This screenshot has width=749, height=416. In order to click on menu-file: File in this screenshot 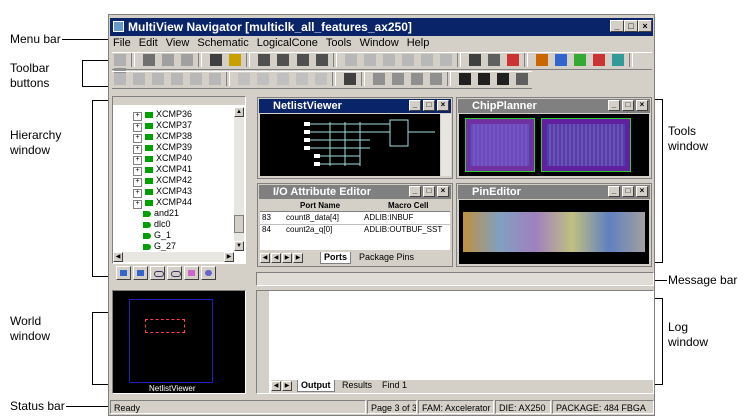, I will do `click(122, 43)`.